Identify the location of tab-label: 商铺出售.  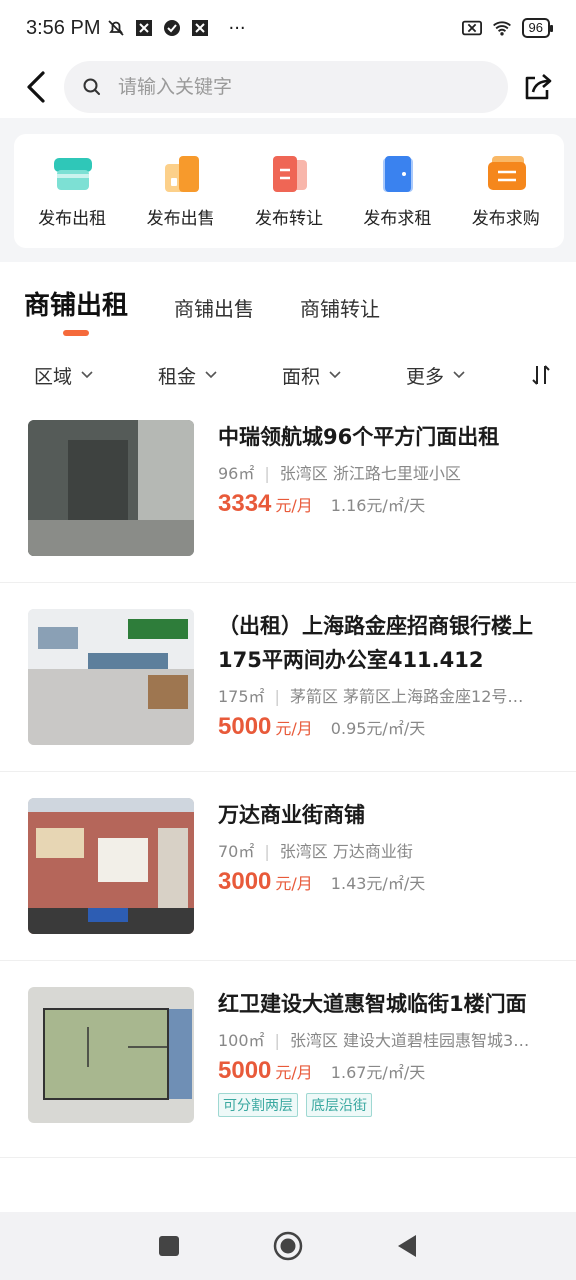
(214, 309).